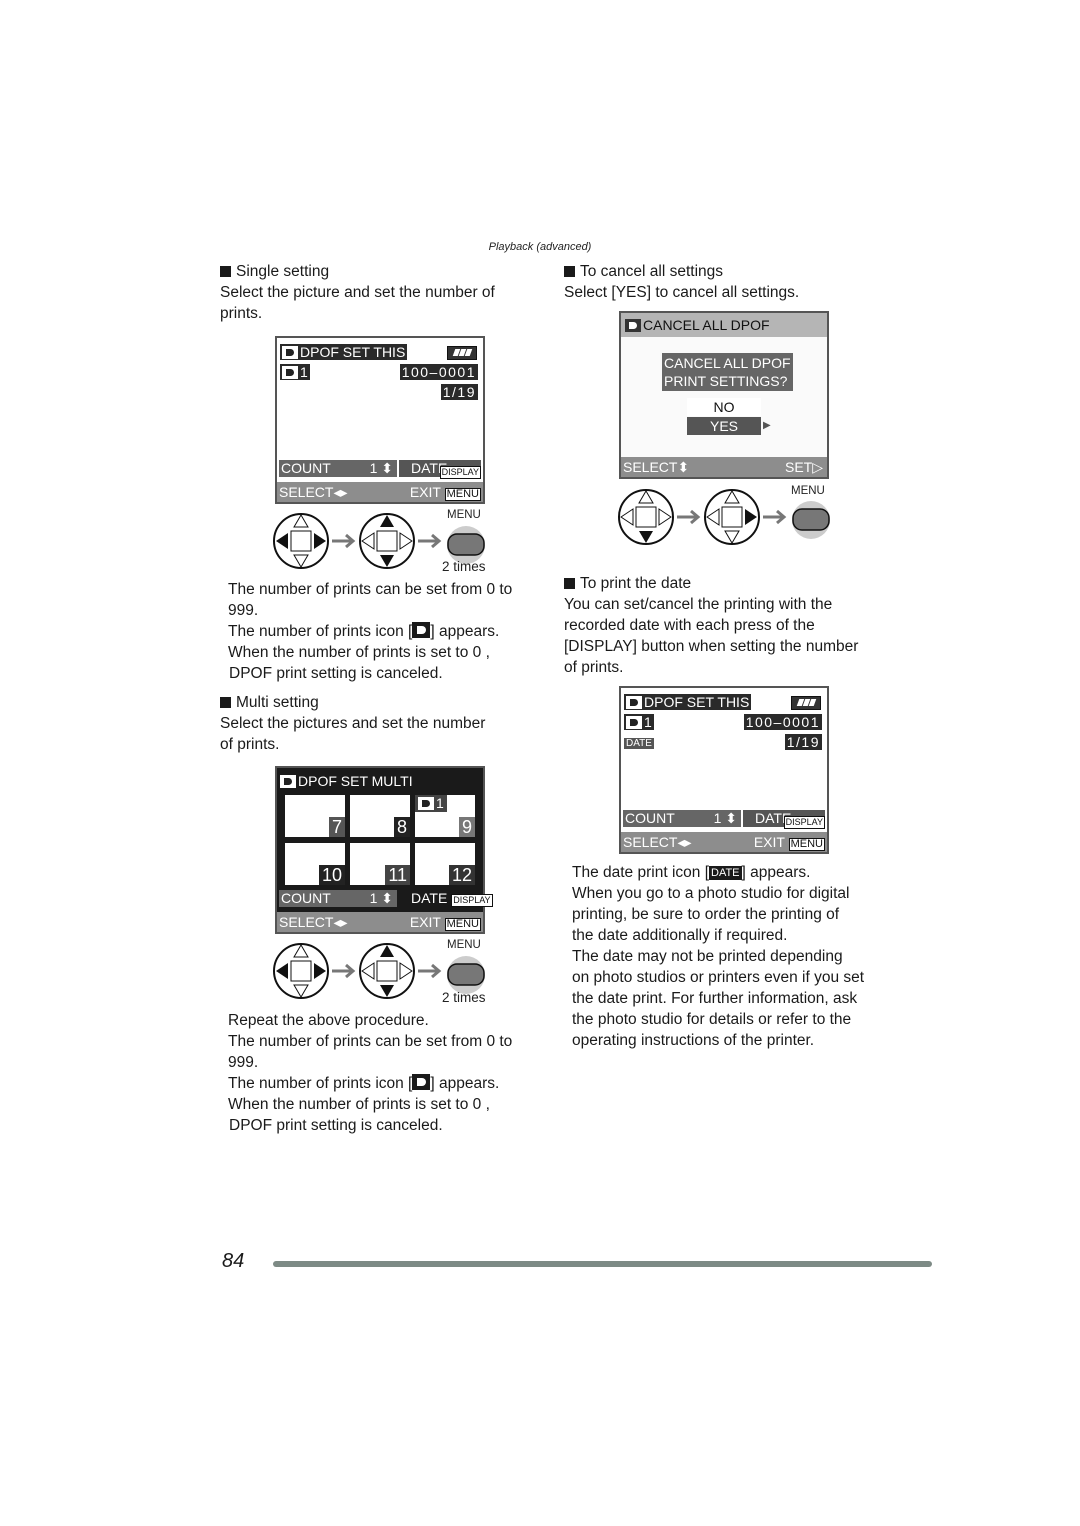 This screenshot has width=1080, height=1526. What do you see at coordinates (336, 673) in the screenshot?
I see `note-canceled: DPOF print setting is canceled.` at bounding box center [336, 673].